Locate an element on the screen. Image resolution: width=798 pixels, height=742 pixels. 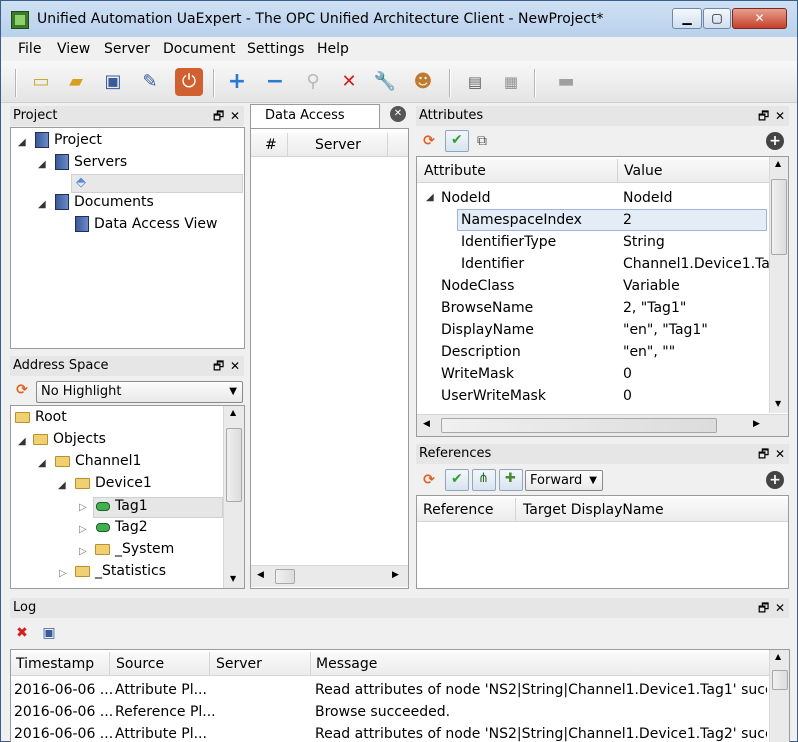
server-entry: ⬘ is located at coordinates (157, 183).